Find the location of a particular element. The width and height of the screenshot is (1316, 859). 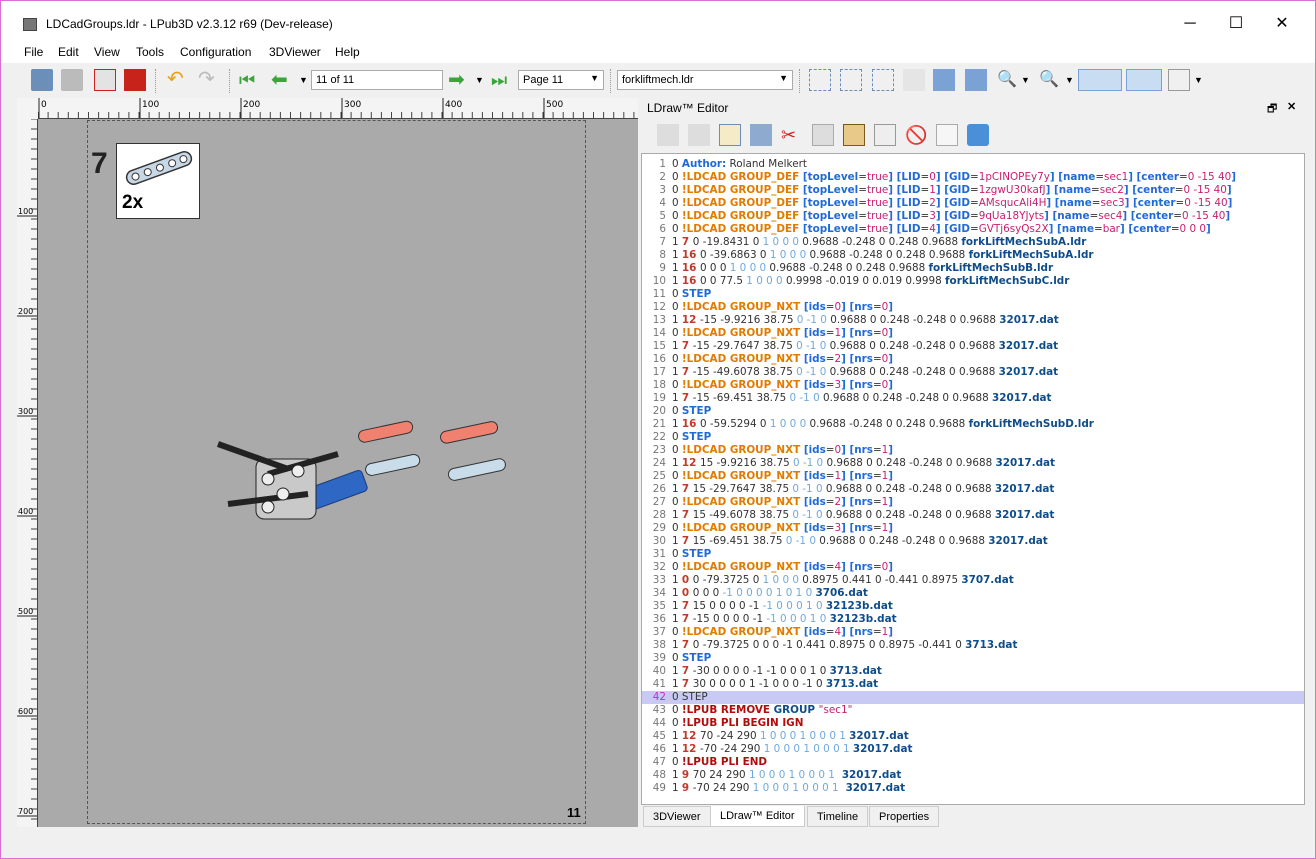

menu-configuration: Configuration is located at coordinates (215, 52).